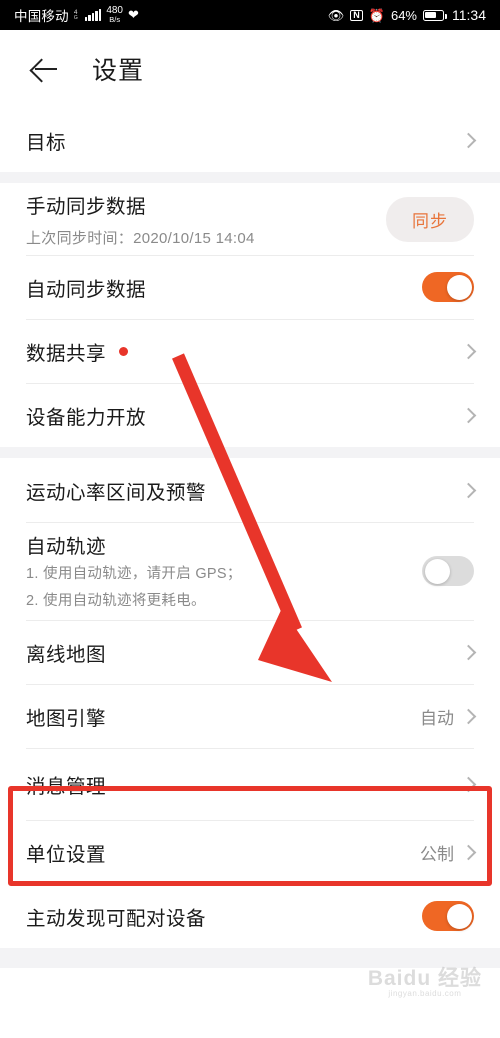  Describe the element at coordinates (250, 716) in the screenshot. I see `settings-row-map-engine: 地图引擎 自动` at that location.